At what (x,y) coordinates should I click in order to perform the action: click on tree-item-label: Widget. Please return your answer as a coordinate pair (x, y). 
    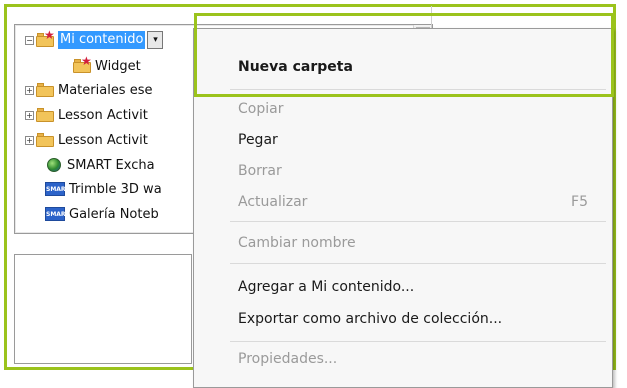
    Looking at the image, I should click on (118, 66).